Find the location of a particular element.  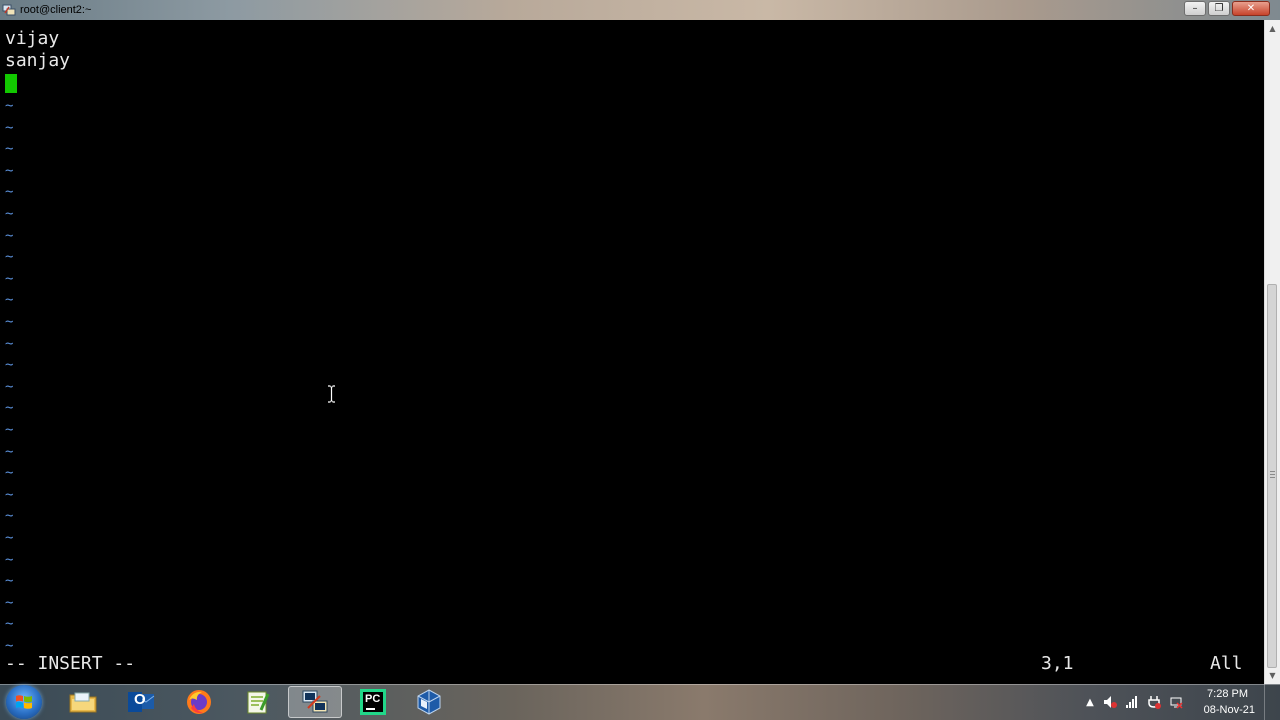

scroll-down-icon: ▼ is located at coordinates (1272, 675).